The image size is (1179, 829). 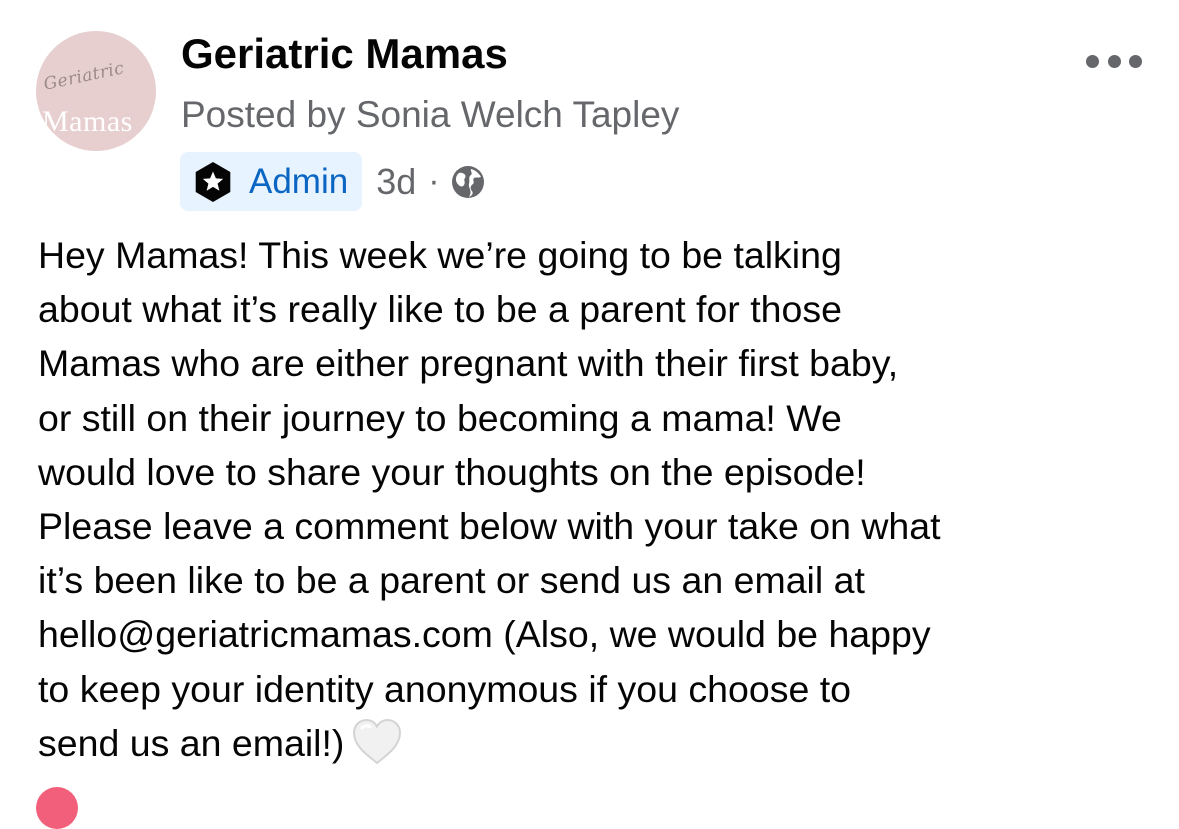 What do you see at coordinates (213, 181) in the screenshot?
I see `admin-star-icon` at bounding box center [213, 181].